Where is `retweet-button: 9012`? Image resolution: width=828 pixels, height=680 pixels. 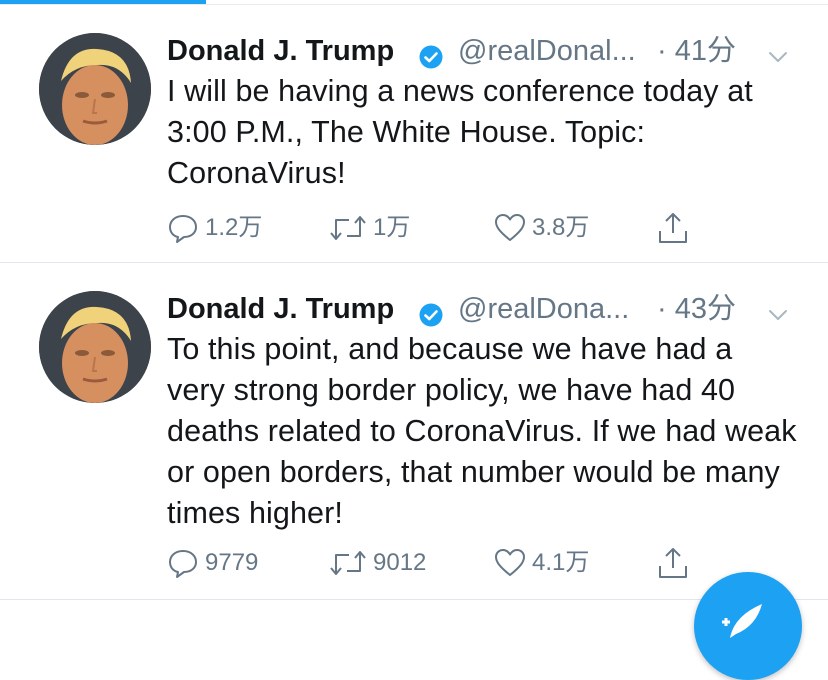
retweet-button: 9012 is located at coordinates (377, 563).